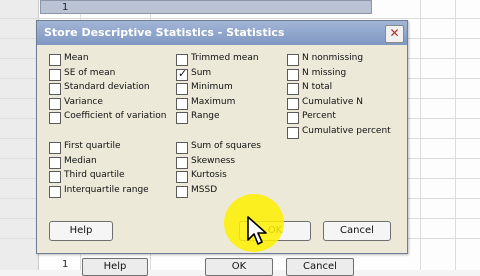 The width and height of the screenshot is (480, 276). Describe the element at coordinates (80, 160) in the screenshot. I see `checkbox-label: Median` at that location.